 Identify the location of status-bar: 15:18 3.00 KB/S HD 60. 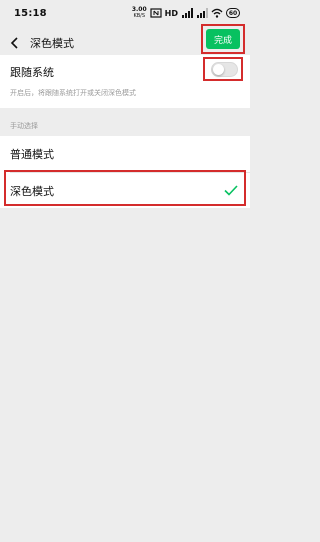
(125, 13).